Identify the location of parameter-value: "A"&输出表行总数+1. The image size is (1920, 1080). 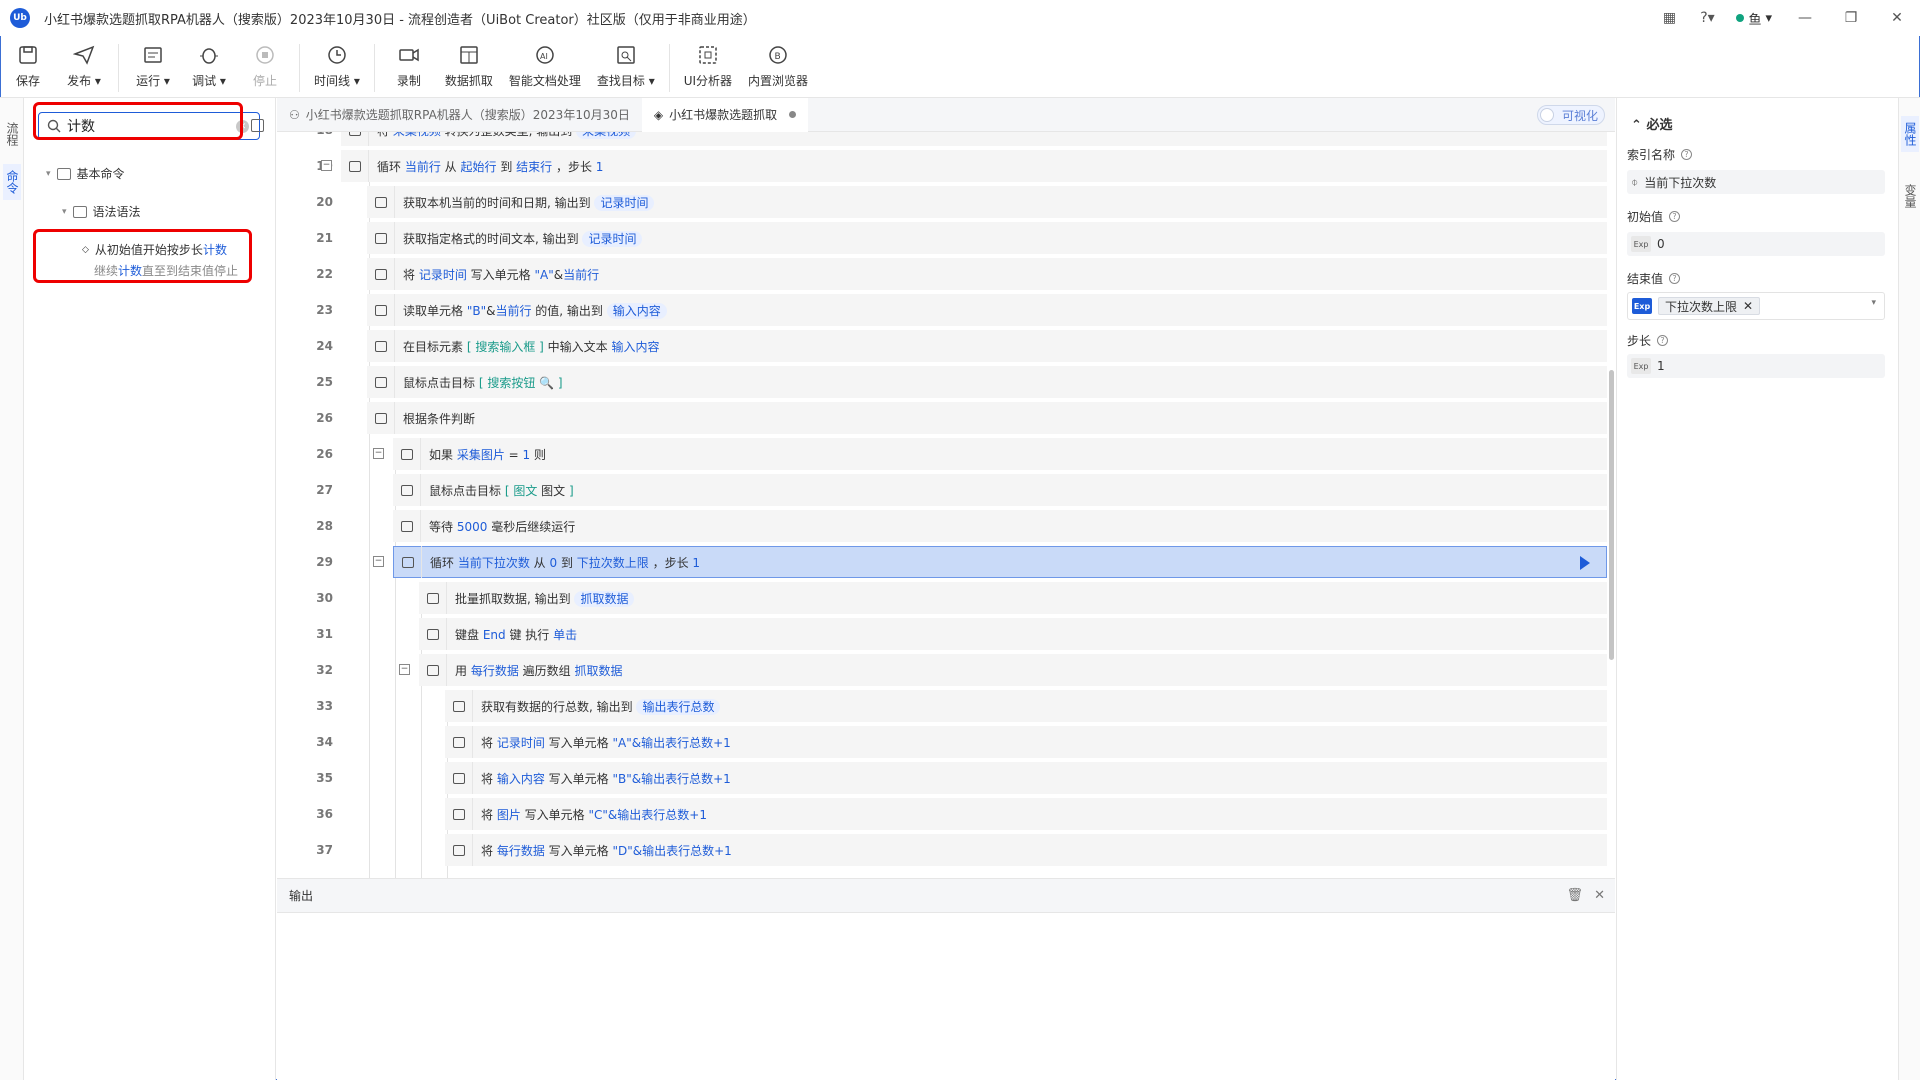
(671, 743).